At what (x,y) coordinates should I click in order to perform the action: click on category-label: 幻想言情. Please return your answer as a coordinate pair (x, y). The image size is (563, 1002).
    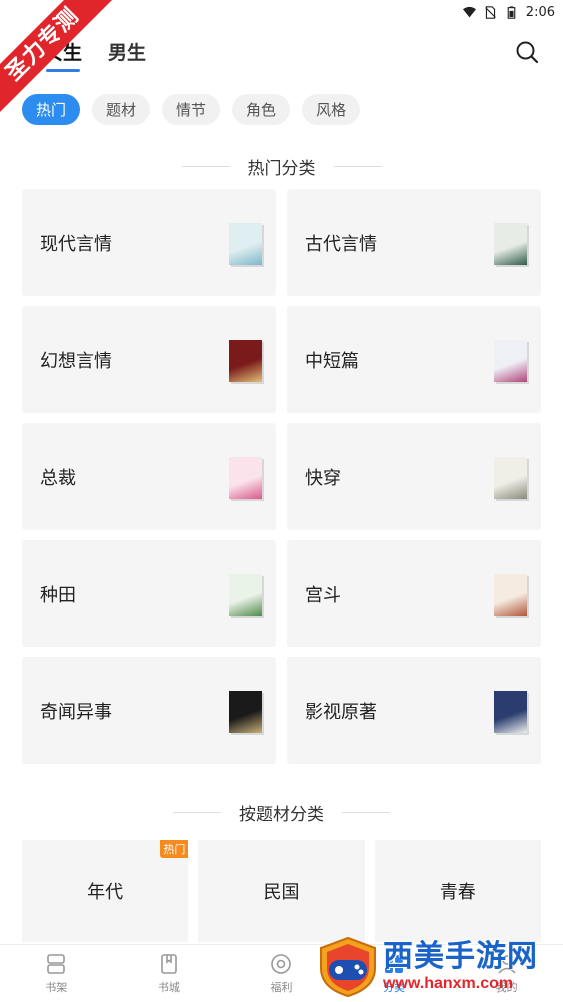
    Looking at the image, I should click on (76, 361).